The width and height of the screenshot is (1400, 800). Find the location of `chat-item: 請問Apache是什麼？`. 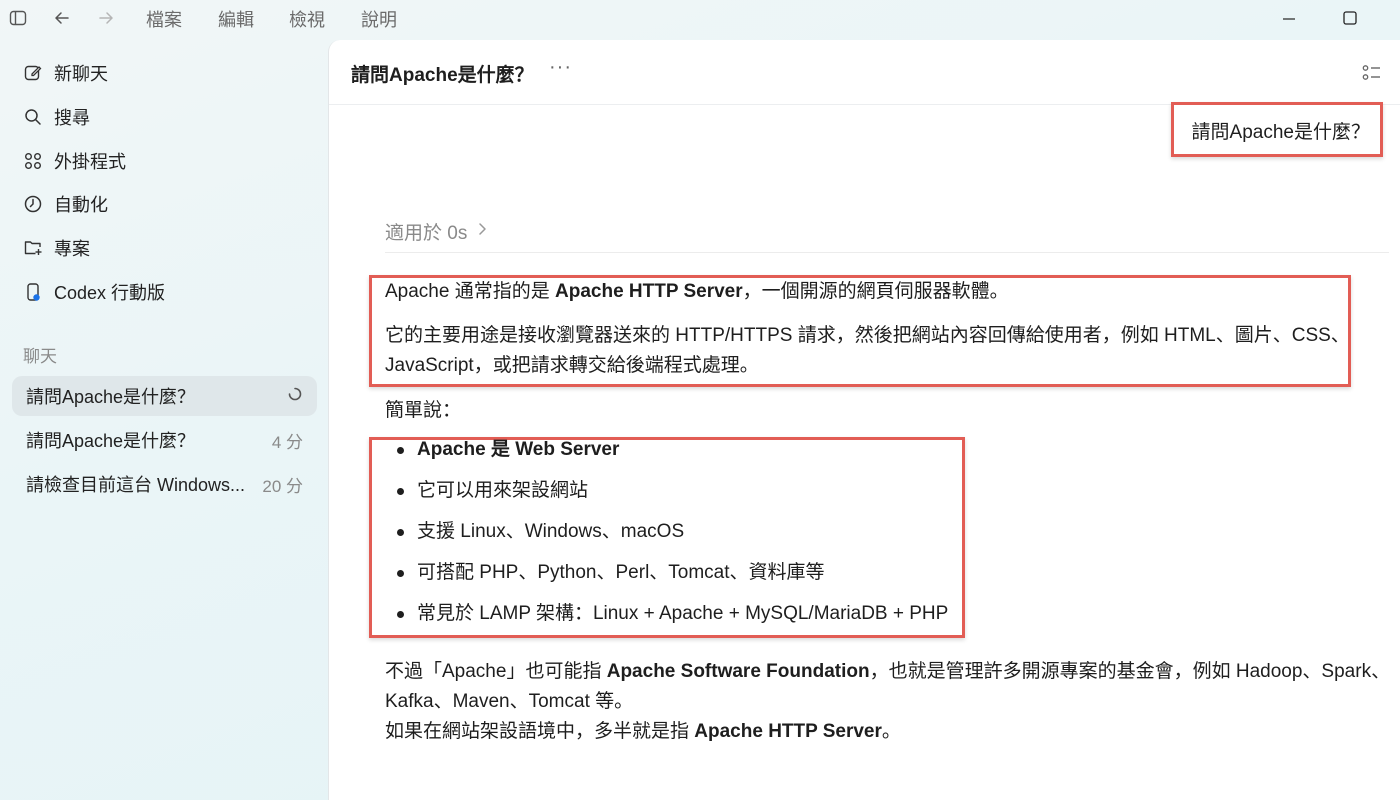

chat-item: 請問Apache是什麼？ is located at coordinates (164, 396).